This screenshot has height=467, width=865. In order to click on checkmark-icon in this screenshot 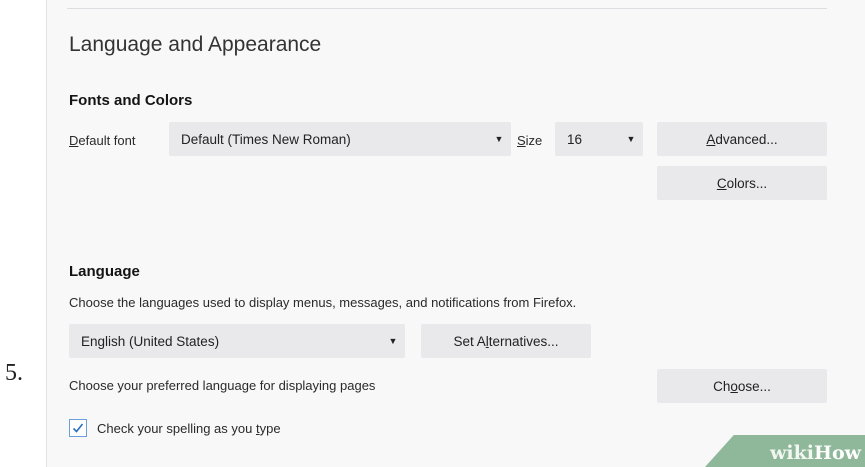, I will do `click(78, 428)`.